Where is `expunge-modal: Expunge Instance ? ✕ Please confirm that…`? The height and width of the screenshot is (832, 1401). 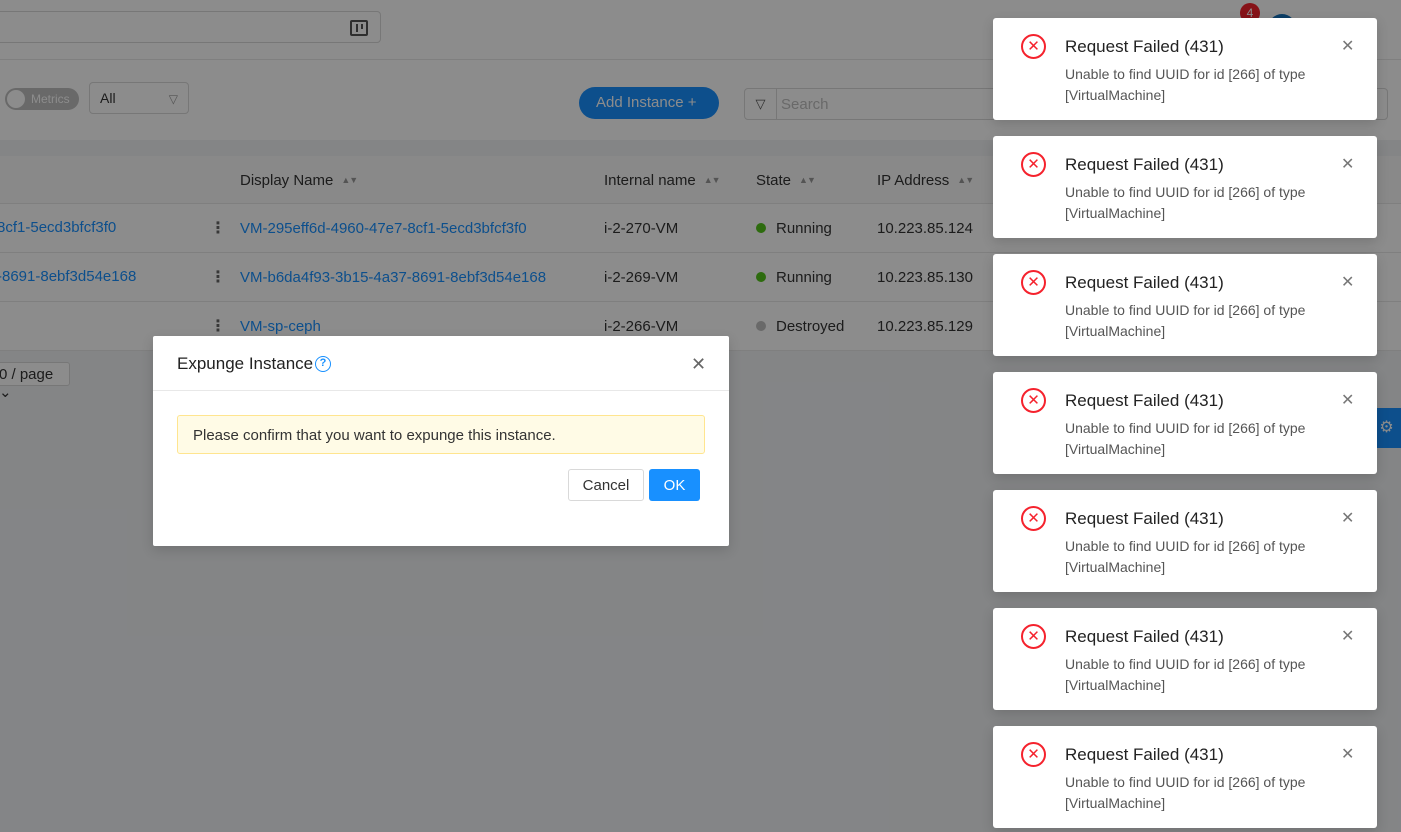
expunge-modal: Expunge Instance ? ✕ Please confirm that… is located at coordinates (441, 441).